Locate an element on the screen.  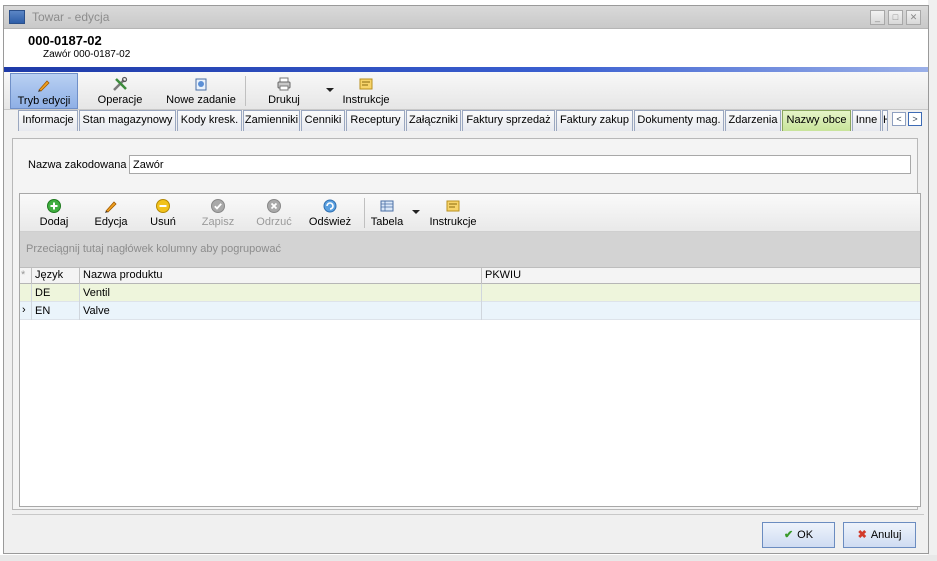
new-task-button: Nowe zadanie is located at coordinates (201, 91).